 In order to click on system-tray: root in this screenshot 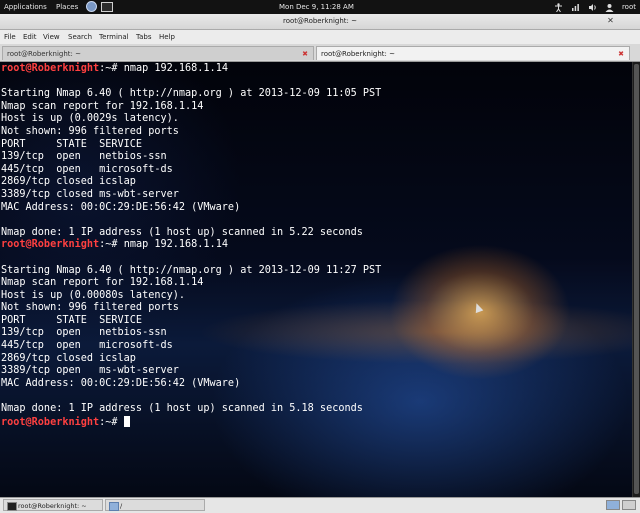, I will do `click(595, 7)`.